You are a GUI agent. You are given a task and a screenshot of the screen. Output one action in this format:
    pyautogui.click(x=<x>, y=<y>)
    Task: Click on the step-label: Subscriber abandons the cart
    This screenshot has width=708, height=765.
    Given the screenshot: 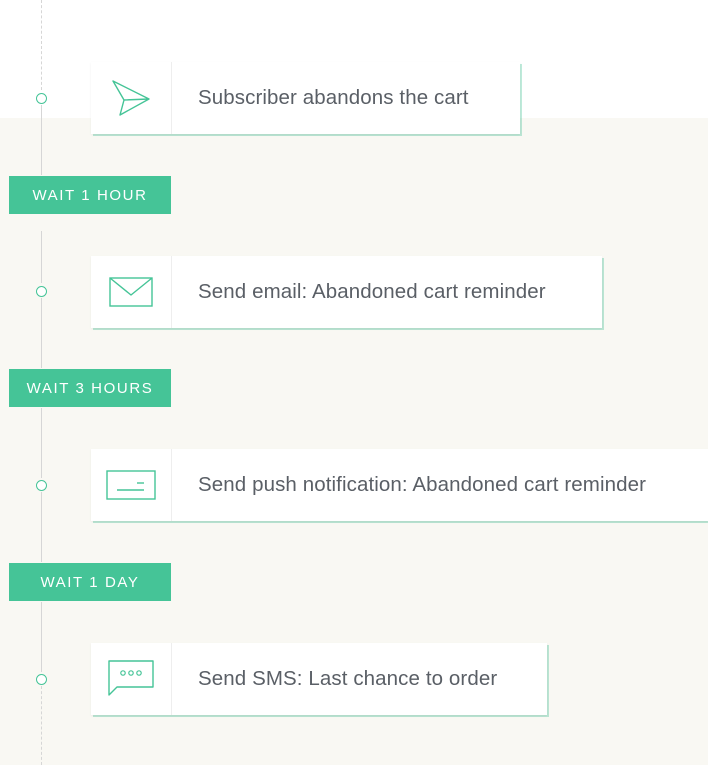 What is the action you would take?
    pyautogui.click(x=333, y=97)
    